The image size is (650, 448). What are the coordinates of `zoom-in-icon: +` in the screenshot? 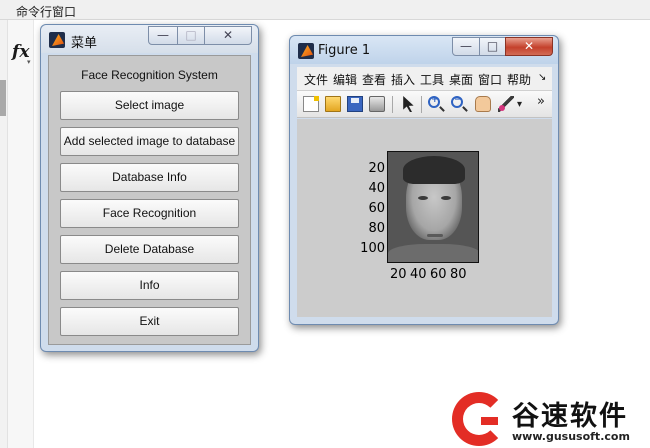 It's located at (434, 101).